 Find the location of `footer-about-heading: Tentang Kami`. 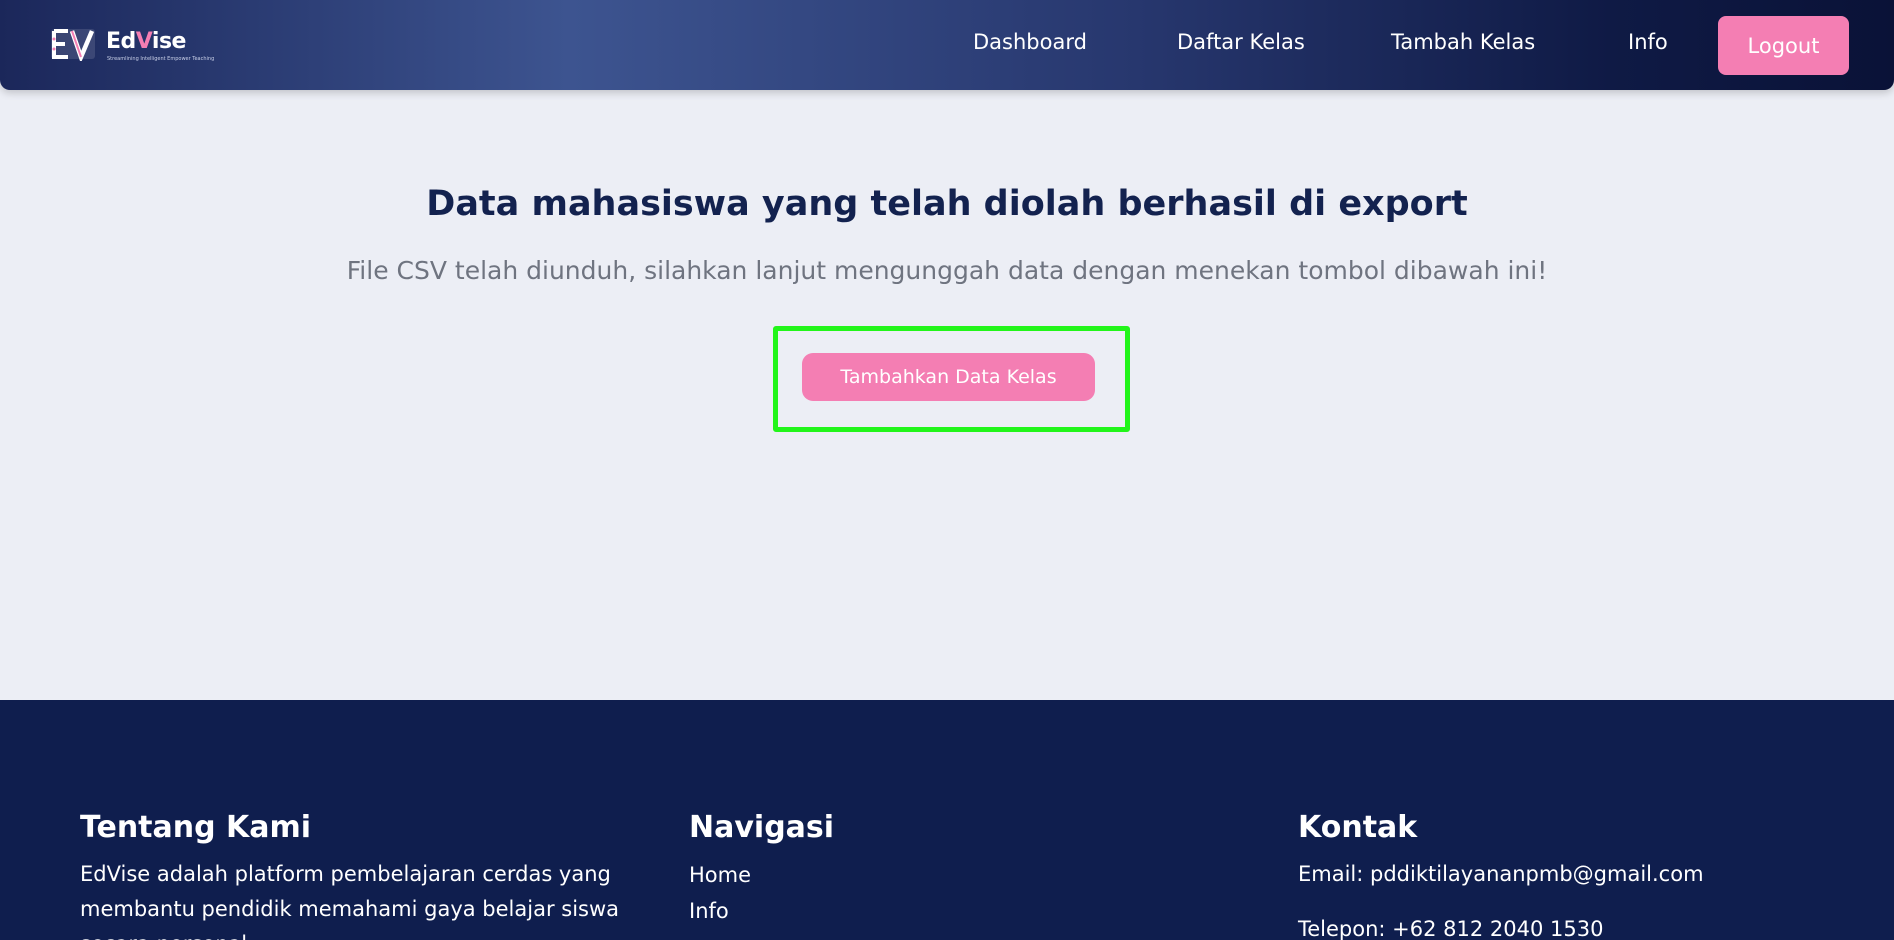

footer-about-heading: Tentang Kami is located at coordinates (196, 827).